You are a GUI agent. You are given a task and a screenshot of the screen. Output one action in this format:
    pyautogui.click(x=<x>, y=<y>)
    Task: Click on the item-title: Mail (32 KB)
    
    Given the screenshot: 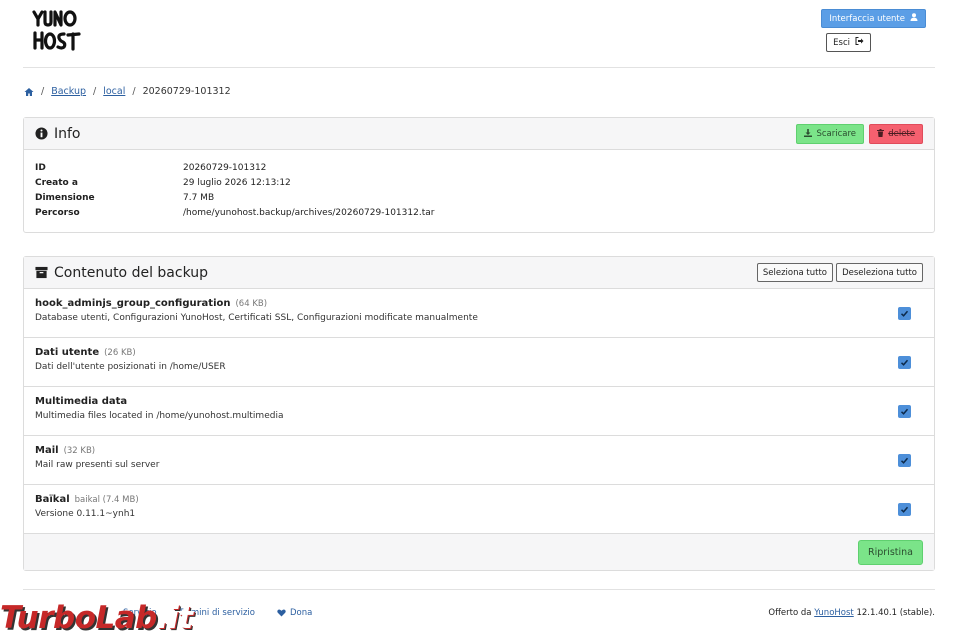 What is the action you would take?
    pyautogui.click(x=479, y=450)
    